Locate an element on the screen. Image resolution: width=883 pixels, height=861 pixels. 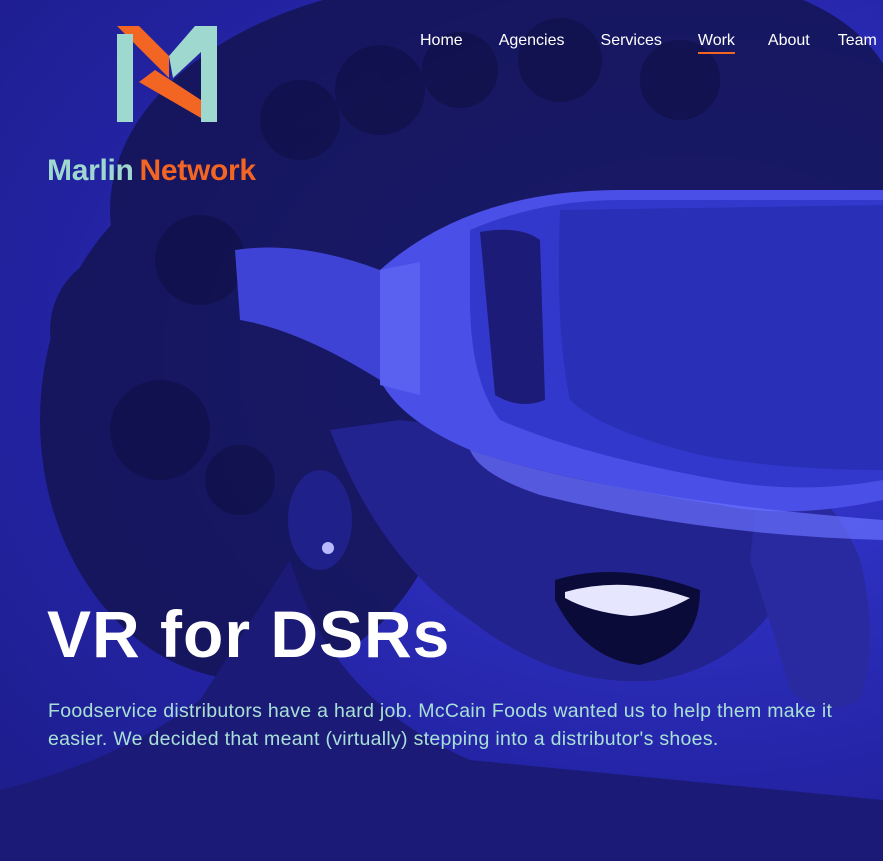
hero-title: VR for DSRs is located at coordinates (249, 634).